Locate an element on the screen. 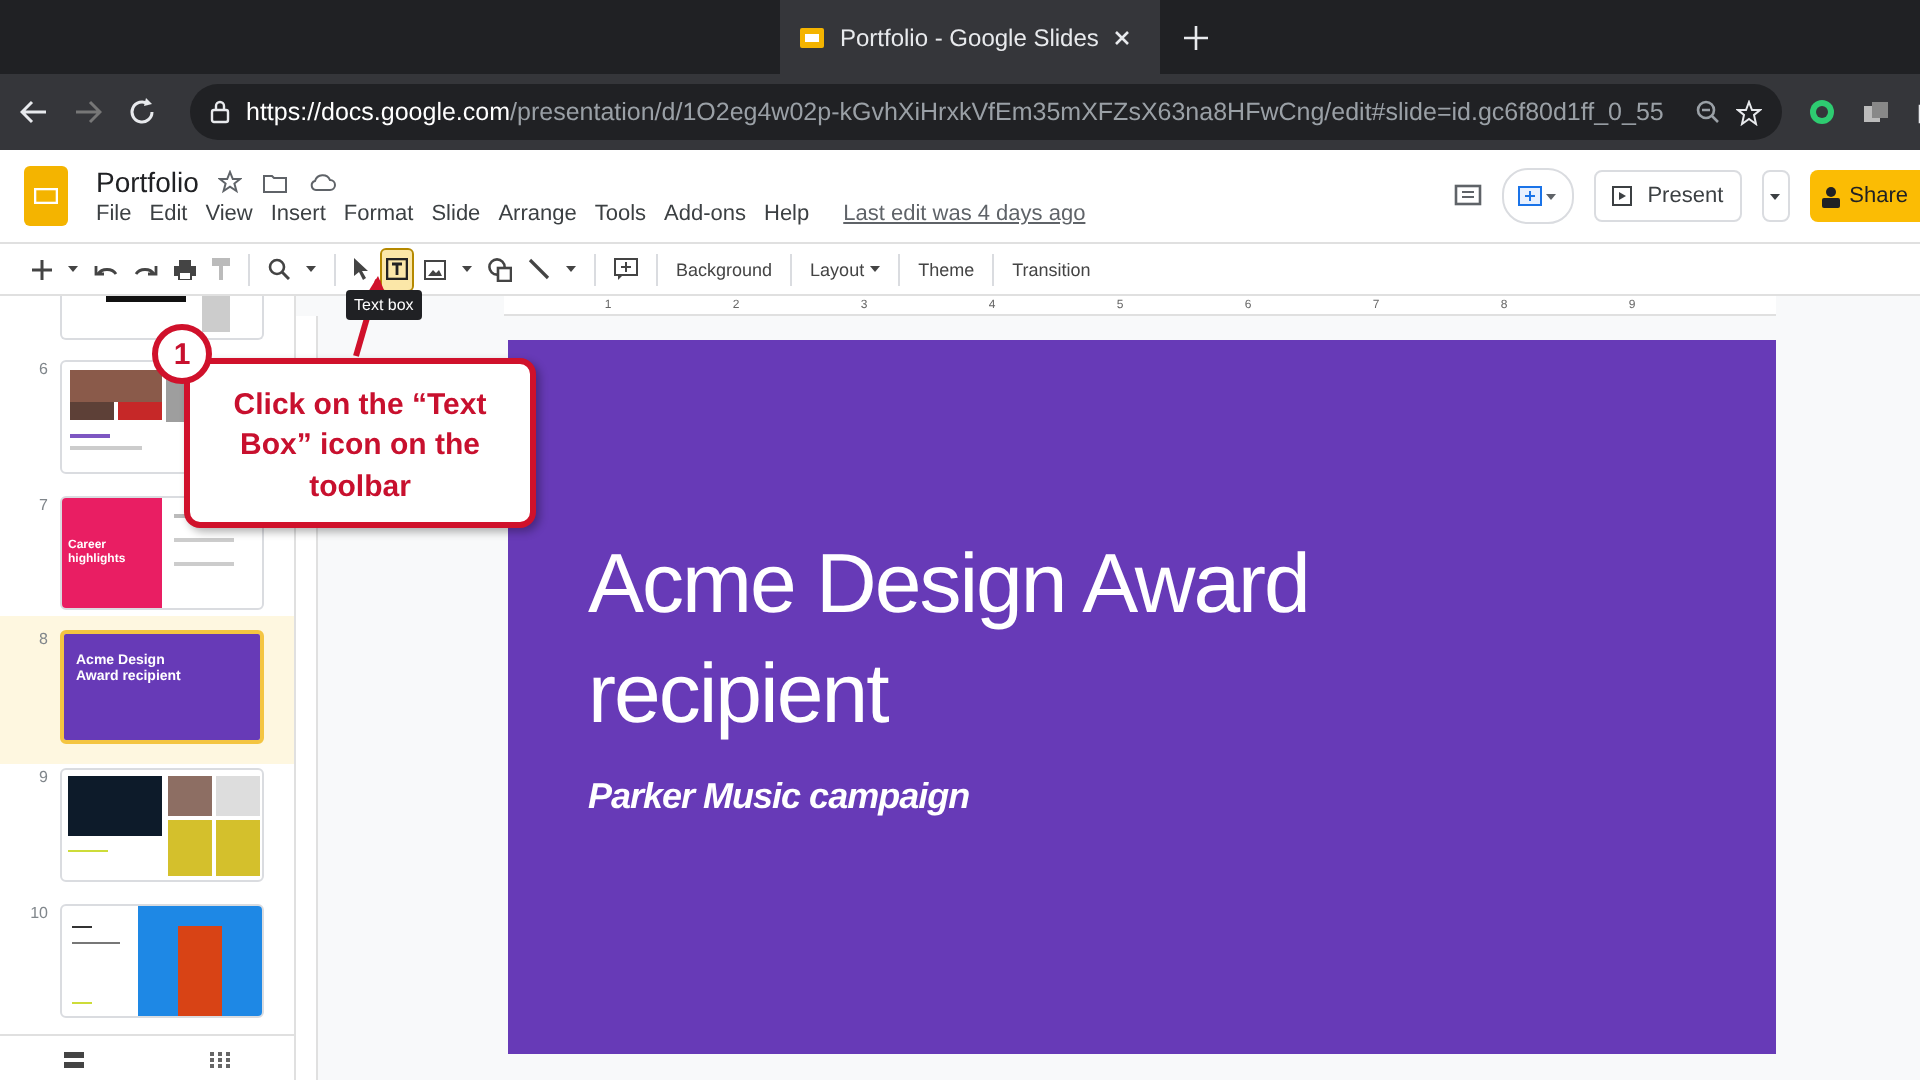  lock-icon is located at coordinates (220, 112).